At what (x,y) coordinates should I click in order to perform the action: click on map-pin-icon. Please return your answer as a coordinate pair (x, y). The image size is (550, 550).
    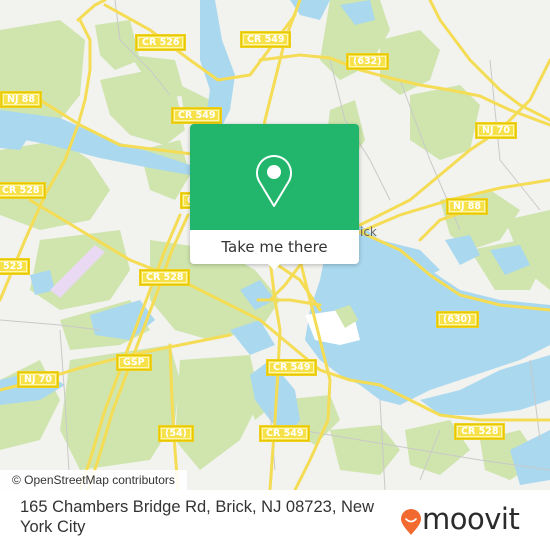
    Looking at the image, I should click on (274, 181).